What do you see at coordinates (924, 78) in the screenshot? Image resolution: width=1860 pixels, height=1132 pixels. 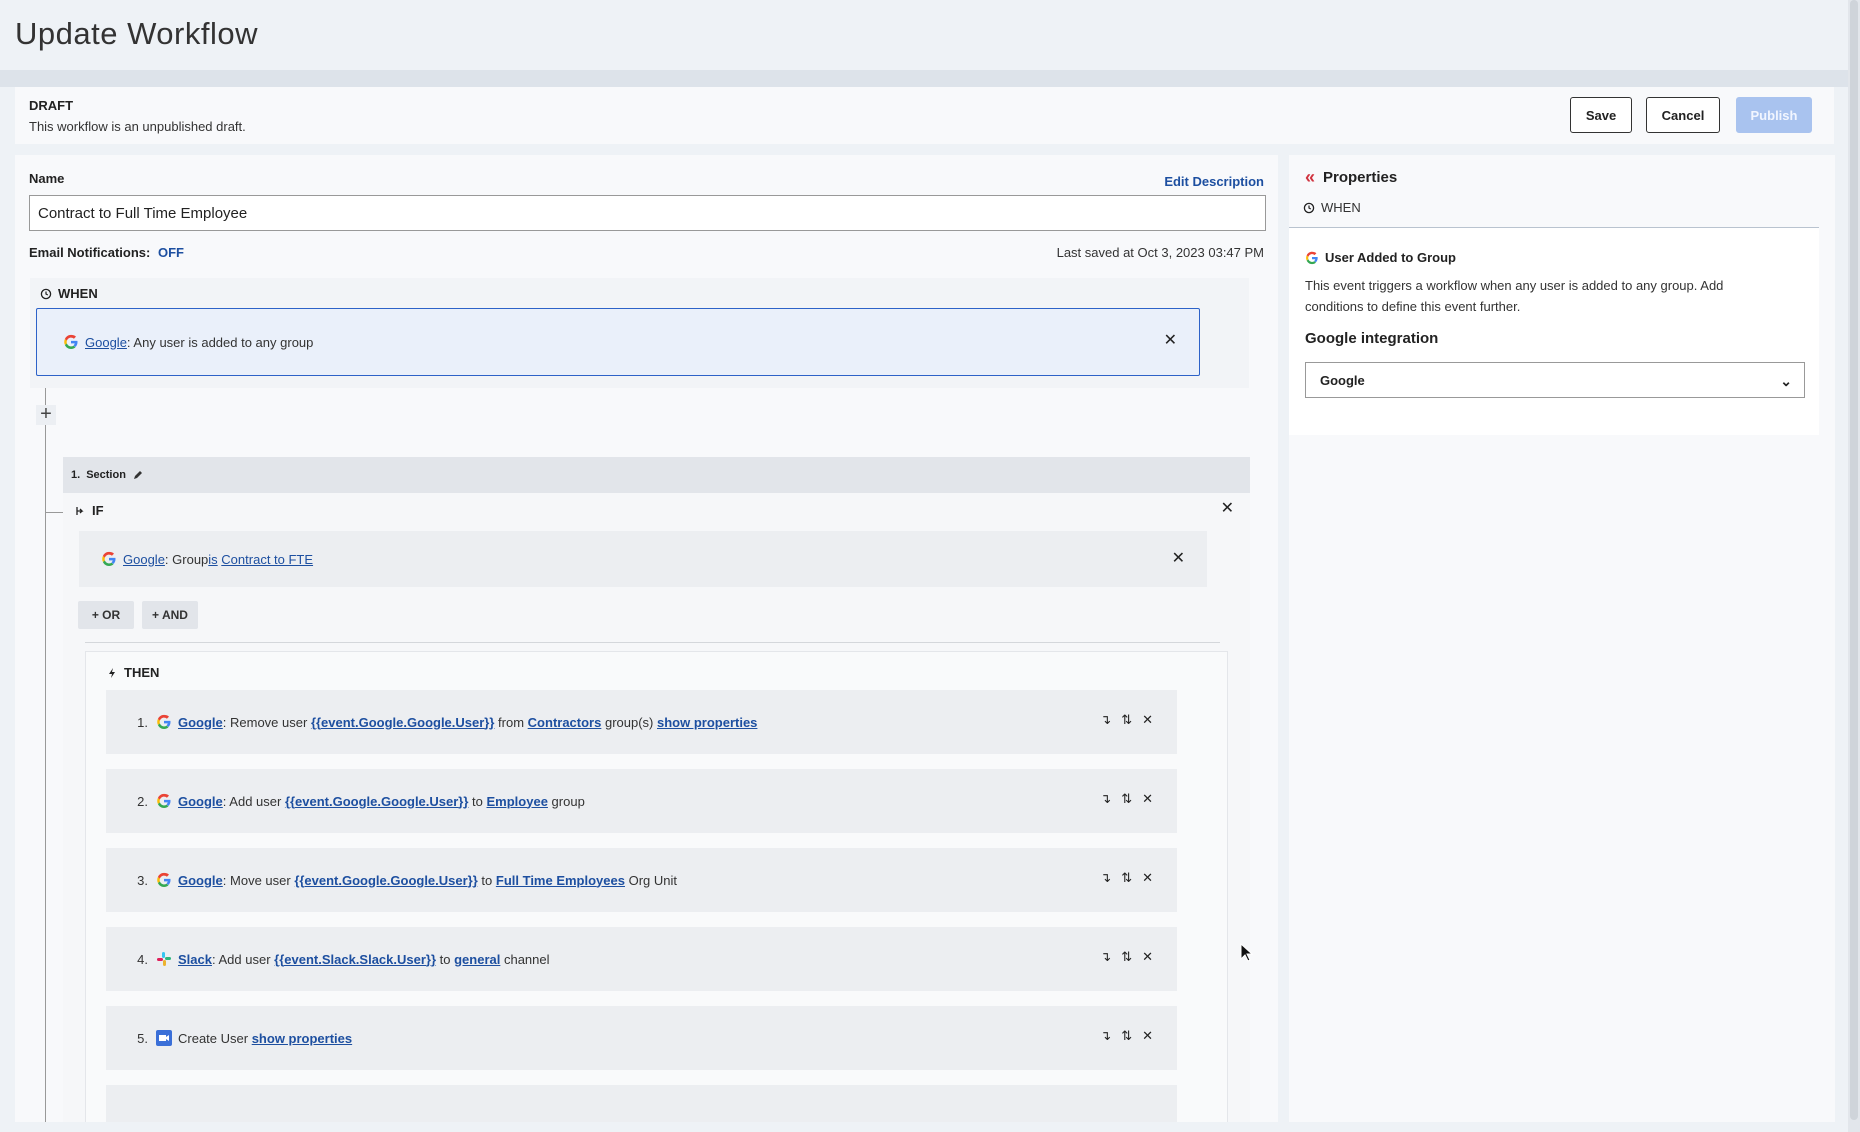 I see `top-band` at bounding box center [924, 78].